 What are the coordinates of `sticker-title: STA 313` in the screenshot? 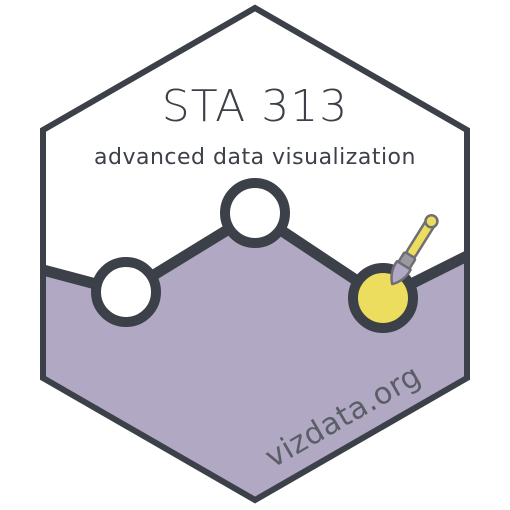 It's located at (255, 106).